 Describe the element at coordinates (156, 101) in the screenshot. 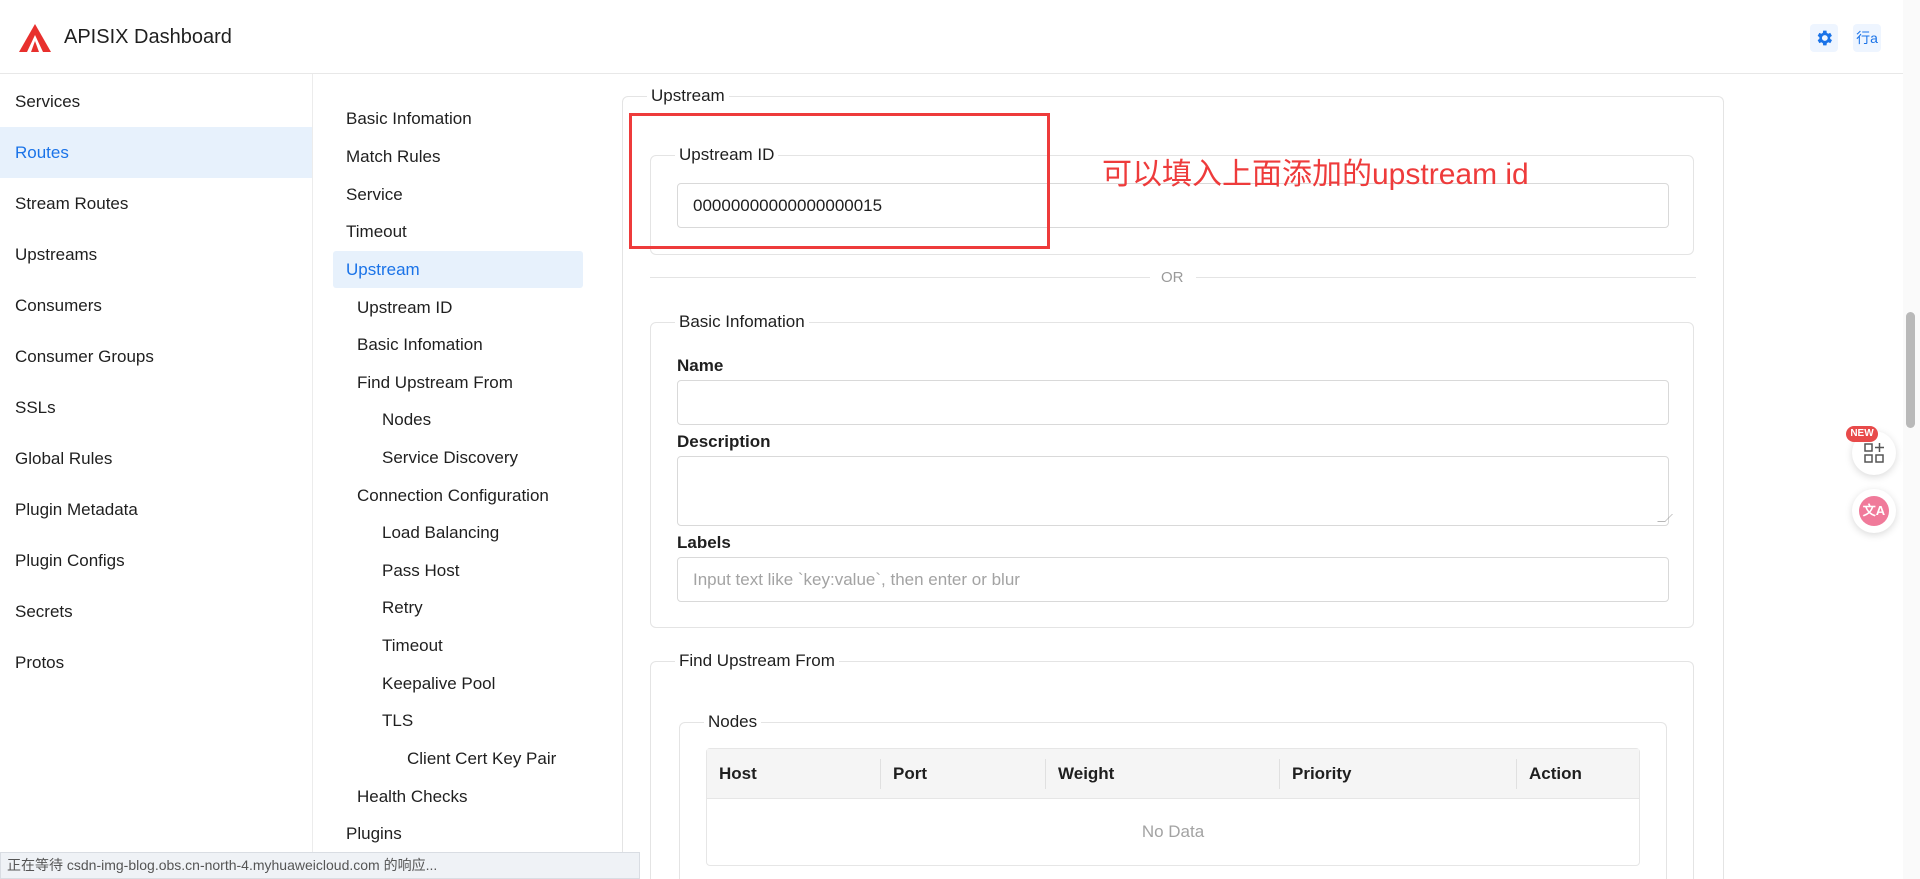

I see `sidebar-item-services: Services` at that location.